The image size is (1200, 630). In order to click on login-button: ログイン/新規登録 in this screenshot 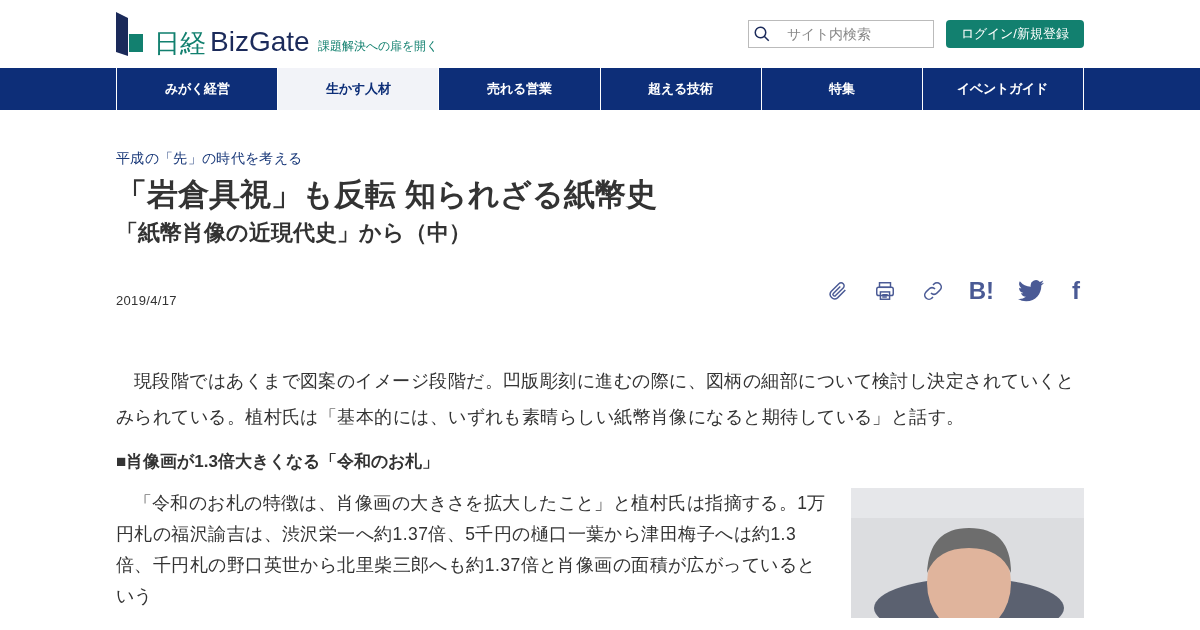, I will do `click(1015, 34)`.